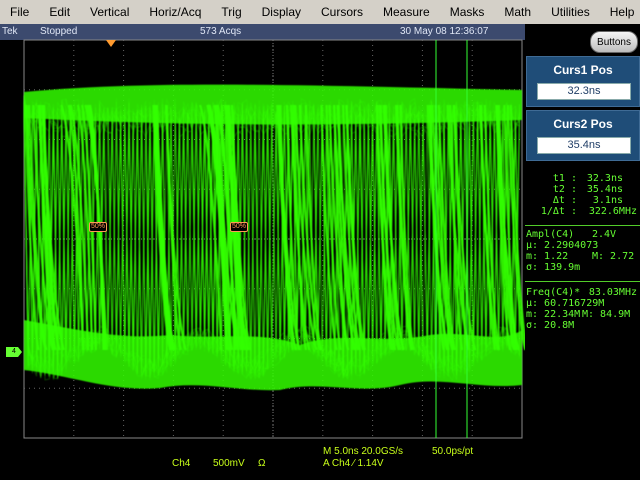 The image size is (640, 480). Describe the element at coordinates (583, 81) in the screenshot. I see `curs1-control: Curs1 Pos 32.3ns` at that location.